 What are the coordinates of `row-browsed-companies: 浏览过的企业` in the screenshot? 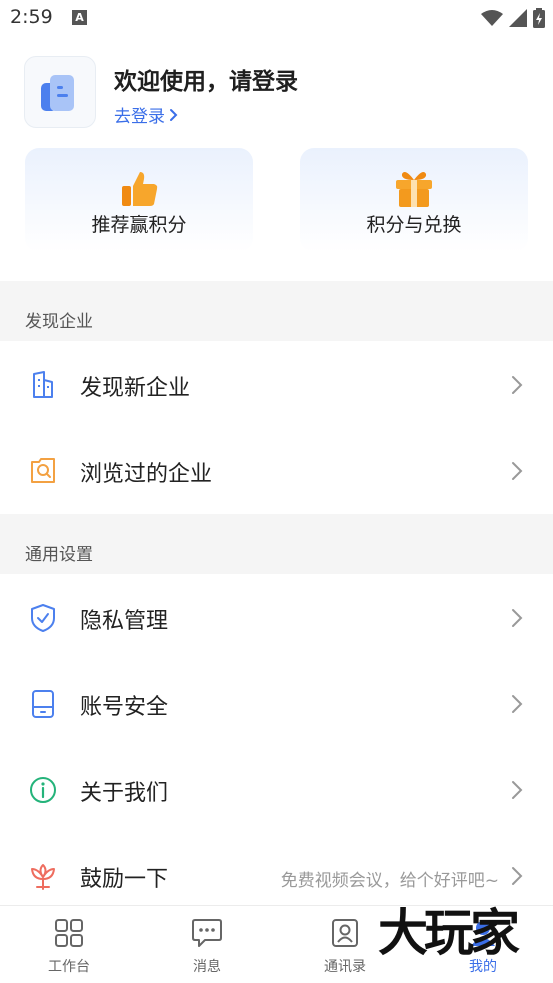 It's located at (276, 471).